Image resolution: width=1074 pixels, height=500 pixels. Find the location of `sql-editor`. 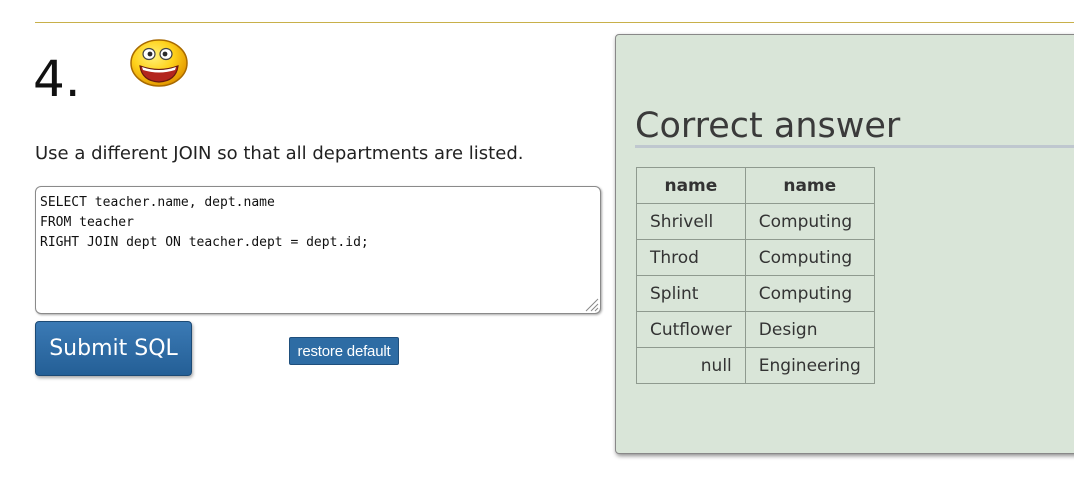

sql-editor is located at coordinates (318, 250).